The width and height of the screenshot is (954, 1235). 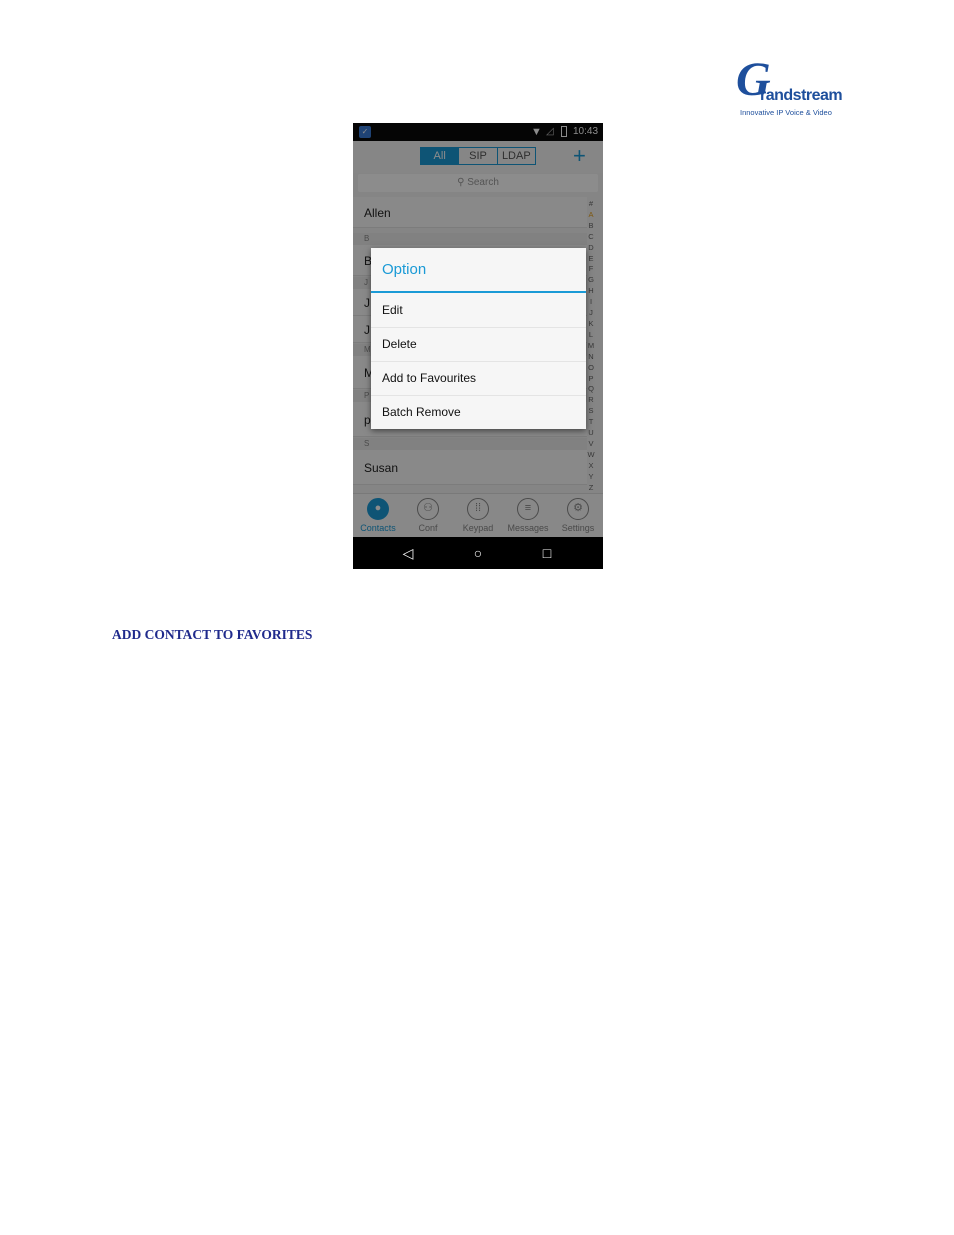 I want to click on menu-item-add-to-favourites: Add to Favourites, so click(x=478, y=379).